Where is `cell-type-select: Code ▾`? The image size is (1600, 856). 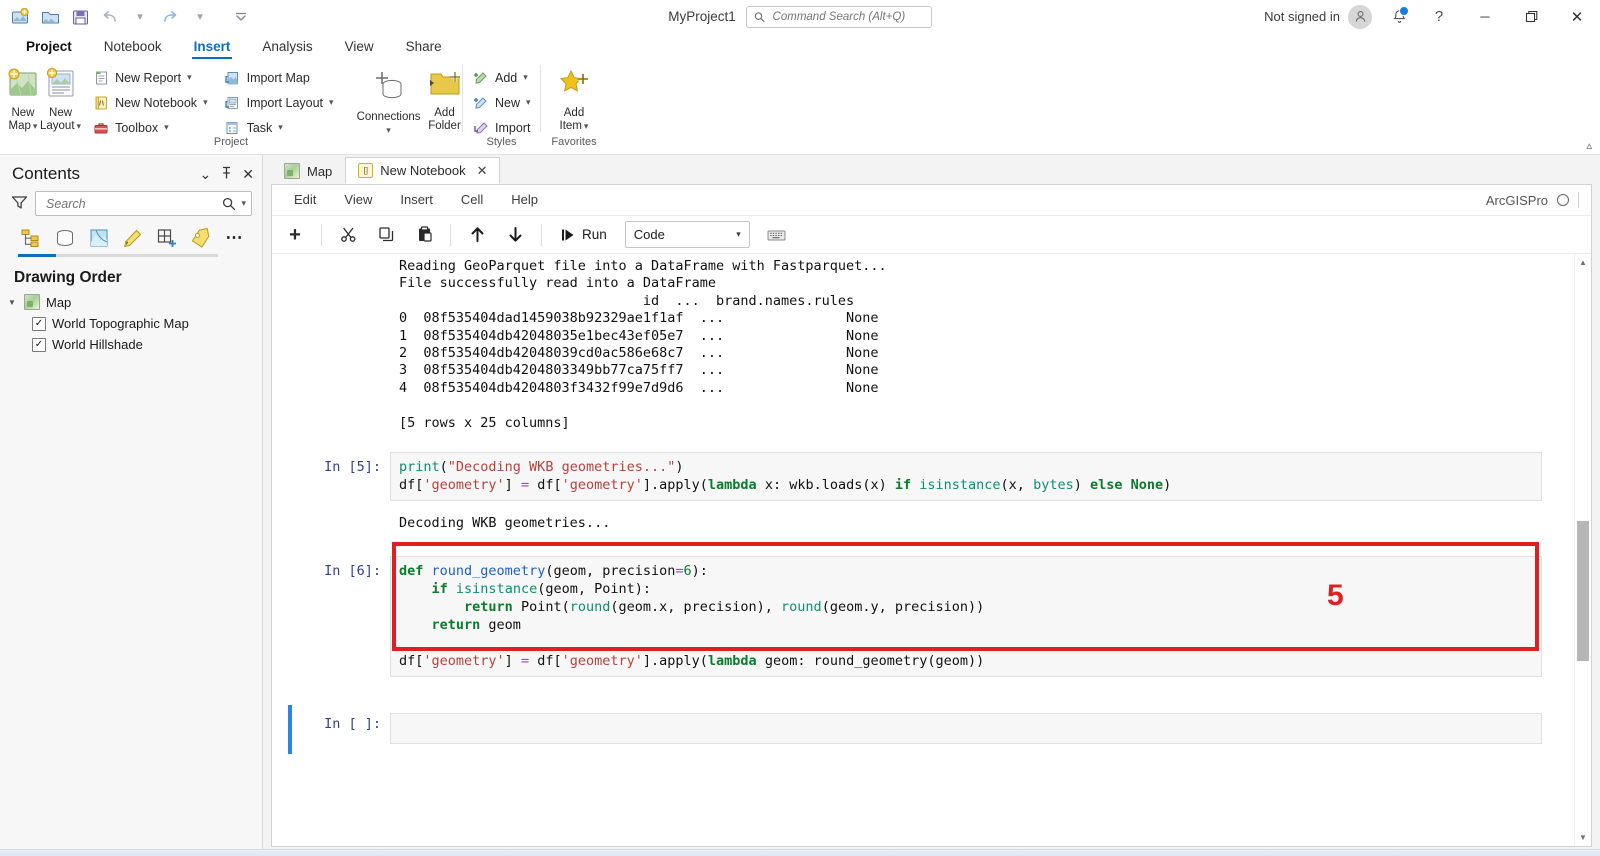 cell-type-select: Code ▾ is located at coordinates (687, 234).